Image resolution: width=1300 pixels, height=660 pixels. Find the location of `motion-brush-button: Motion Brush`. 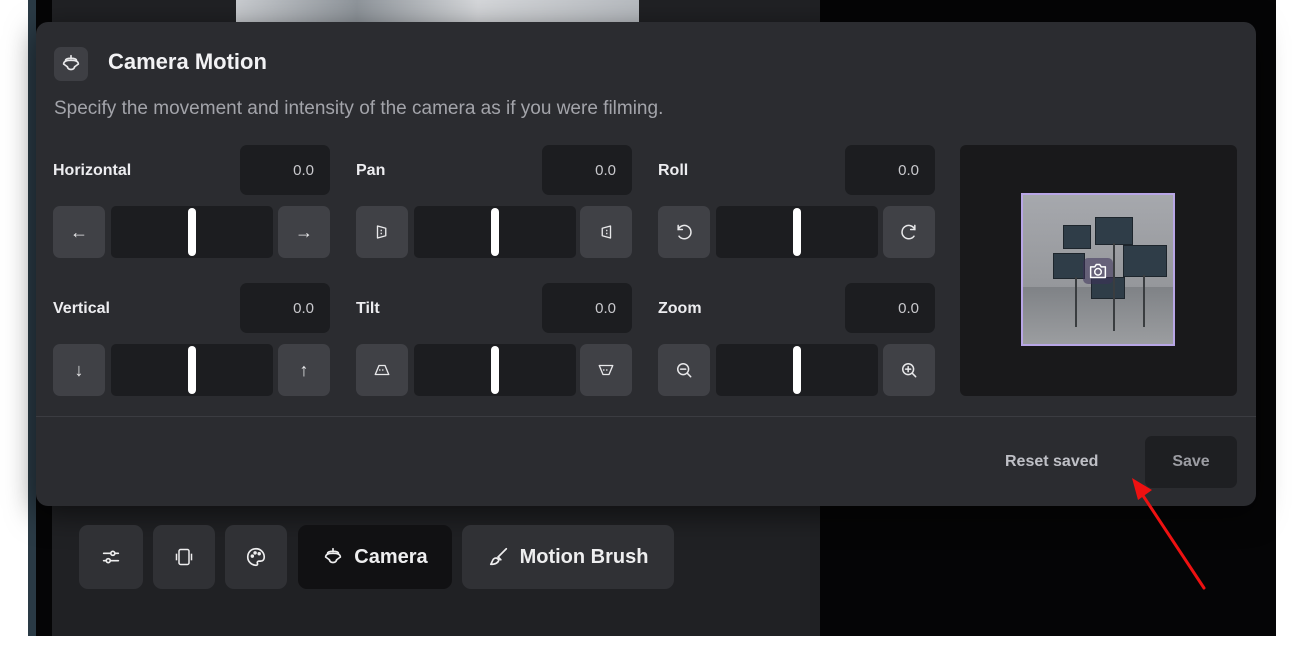

motion-brush-button: Motion Brush is located at coordinates (568, 557).